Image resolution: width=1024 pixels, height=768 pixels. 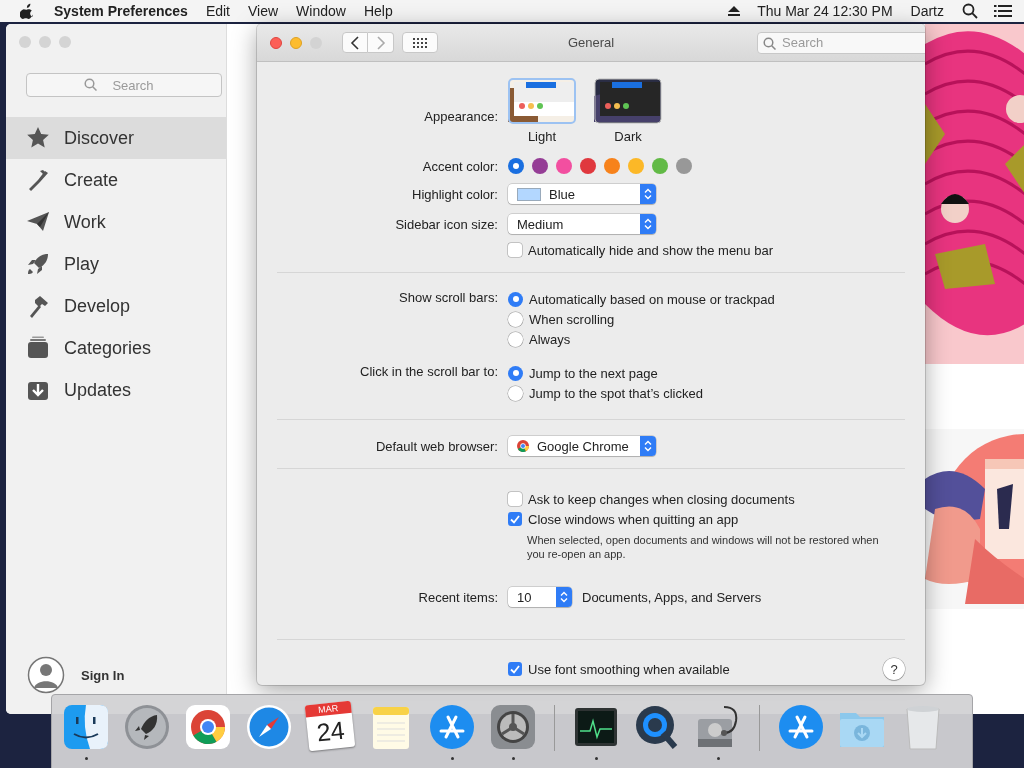 I want to click on list-icon, so click(x=1003, y=11).